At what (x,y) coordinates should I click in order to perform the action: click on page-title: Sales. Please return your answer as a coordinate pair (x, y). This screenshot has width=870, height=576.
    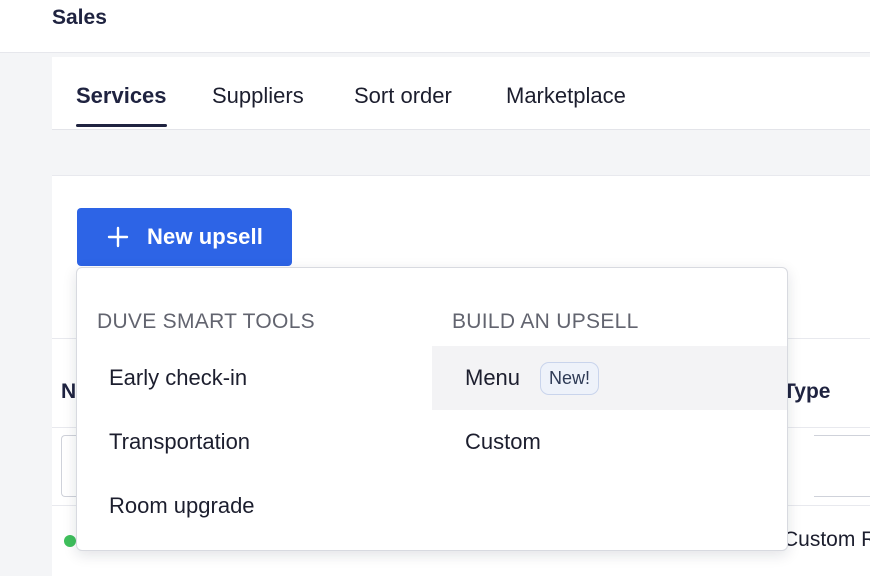
    Looking at the image, I should click on (79, 17).